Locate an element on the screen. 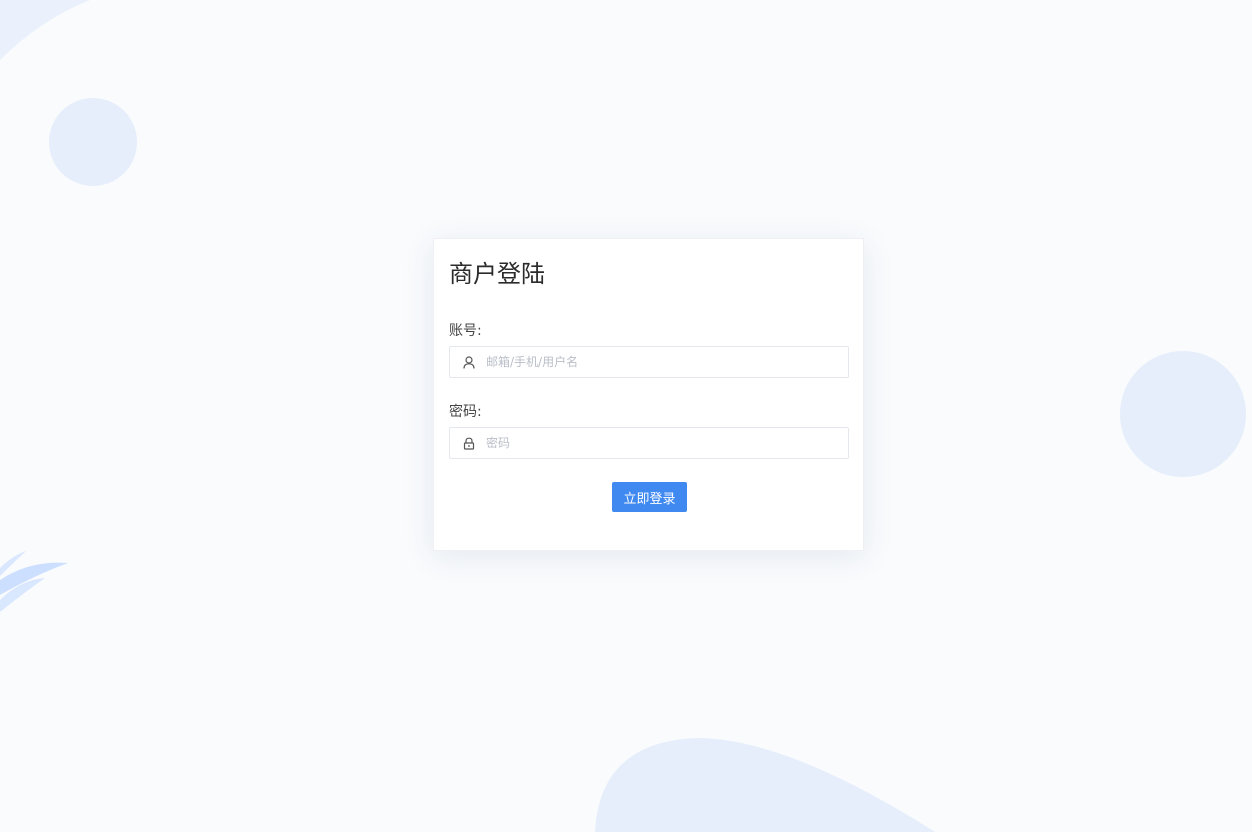  blob-bottom is located at coordinates (765, 785).